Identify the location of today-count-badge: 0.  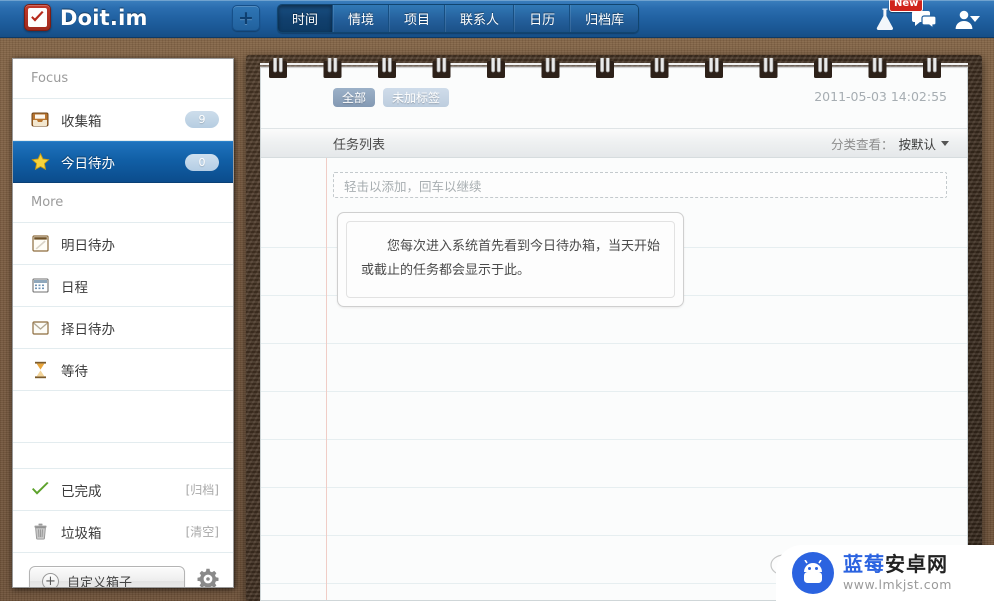
(202, 162).